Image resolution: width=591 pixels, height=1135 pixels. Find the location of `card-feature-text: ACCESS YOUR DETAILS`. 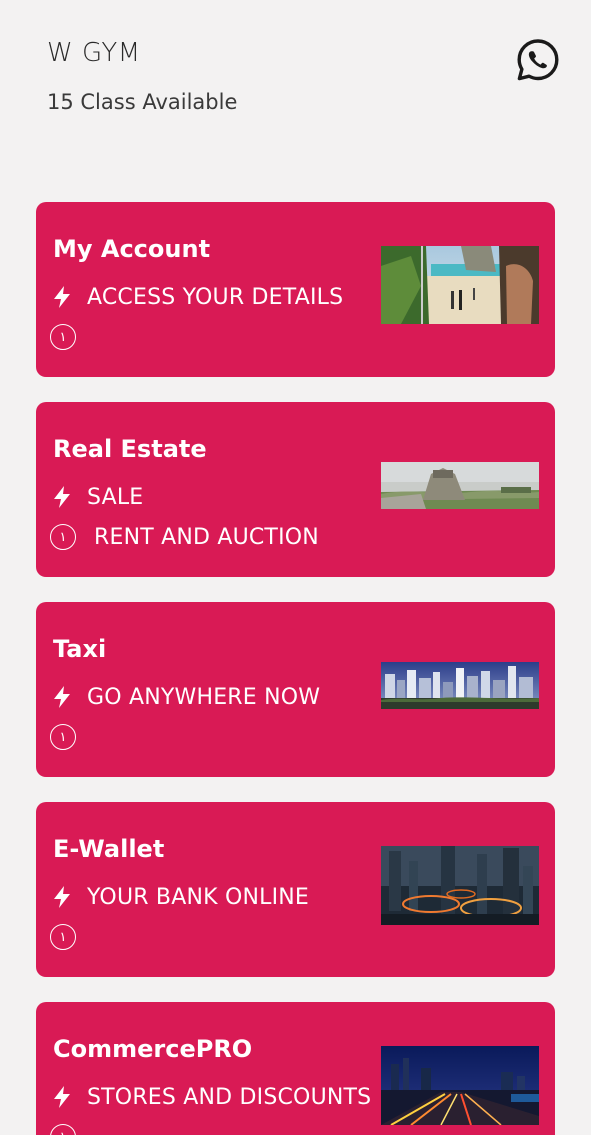

card-feature-text: ACCESS YOUR DETAILS is located at coordinates (215, 297).